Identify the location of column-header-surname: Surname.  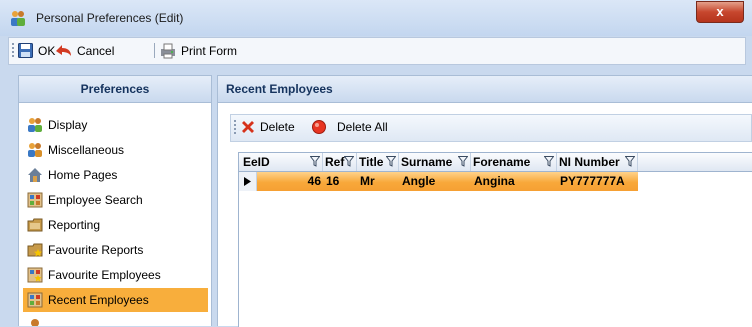
(435, 162).